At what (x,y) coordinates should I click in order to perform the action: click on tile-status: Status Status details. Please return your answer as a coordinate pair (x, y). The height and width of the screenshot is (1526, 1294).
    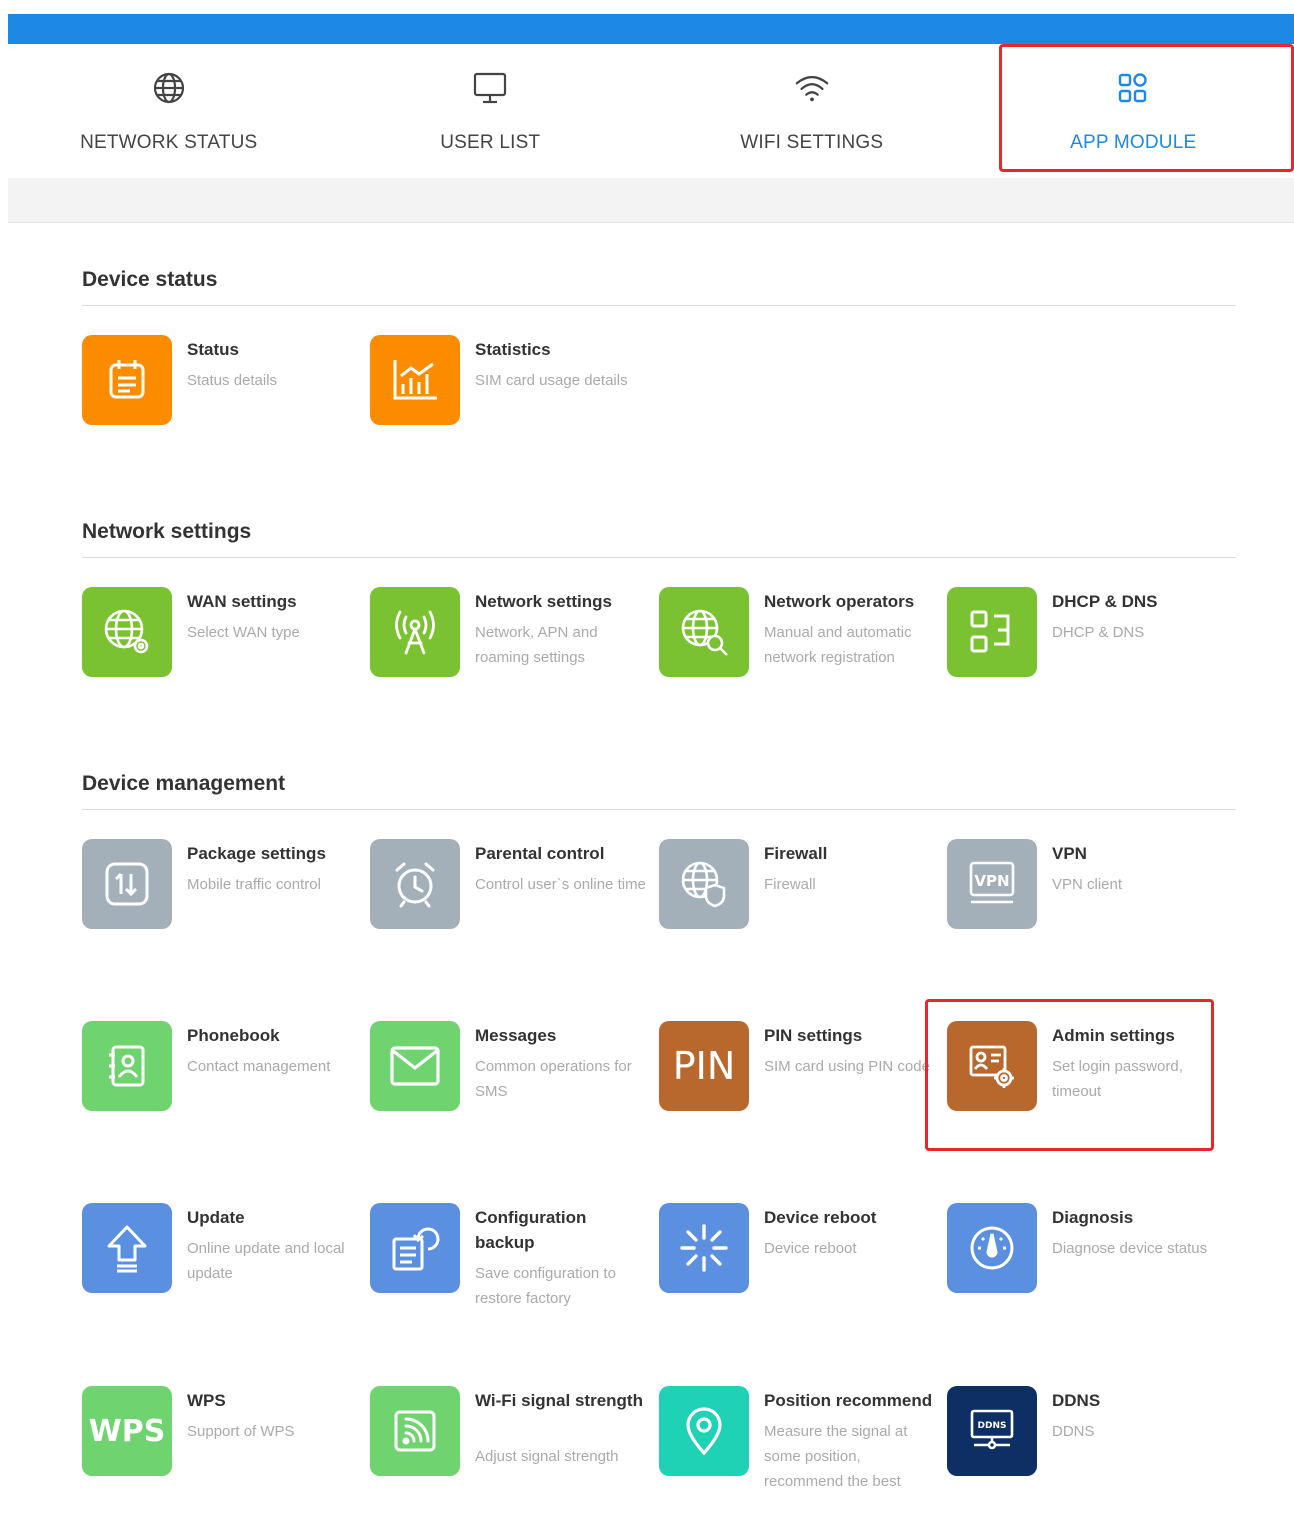
    Looking at the image, I should click on (222, 405).